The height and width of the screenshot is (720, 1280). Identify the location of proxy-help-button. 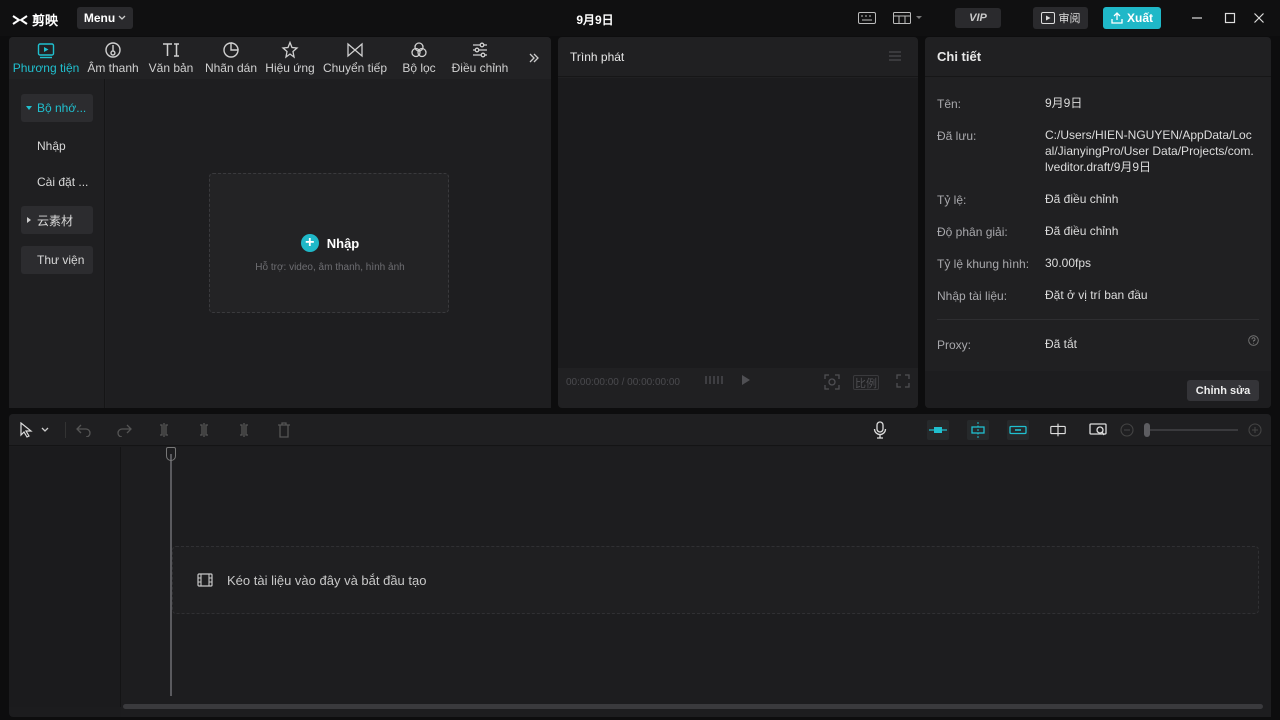
(1254, 341).